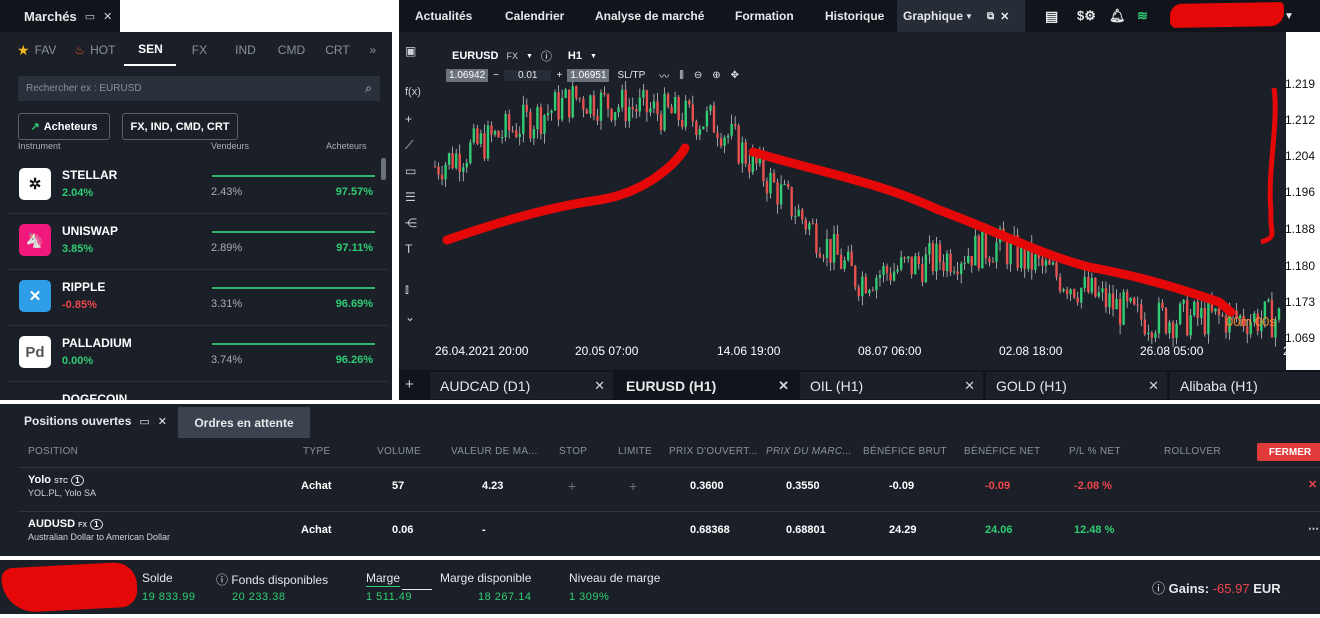 The width and height of the screenshot is (1320, 618). I want to click on zoom-in-icon: ⊕, so click(716, 75).